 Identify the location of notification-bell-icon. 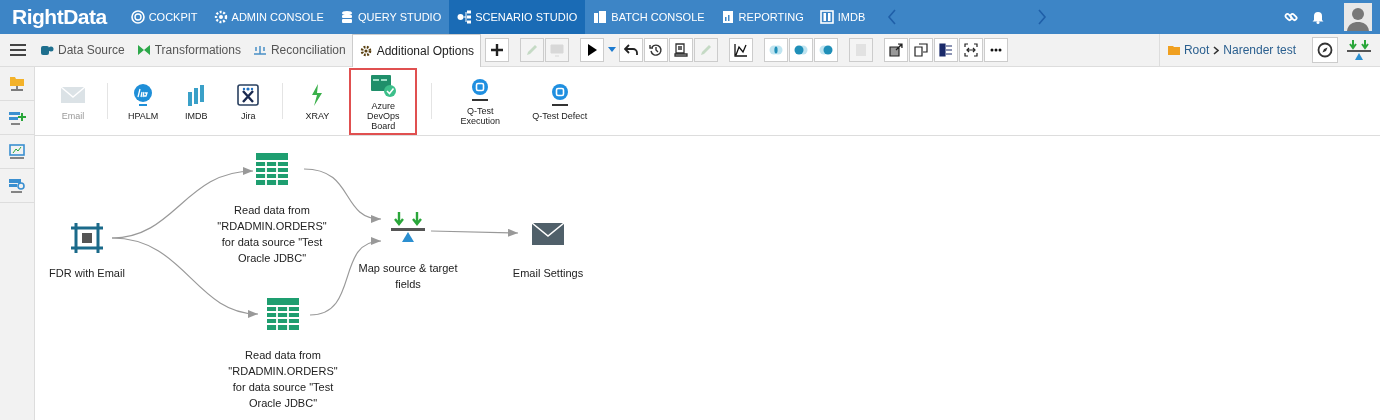
(1318, 17).